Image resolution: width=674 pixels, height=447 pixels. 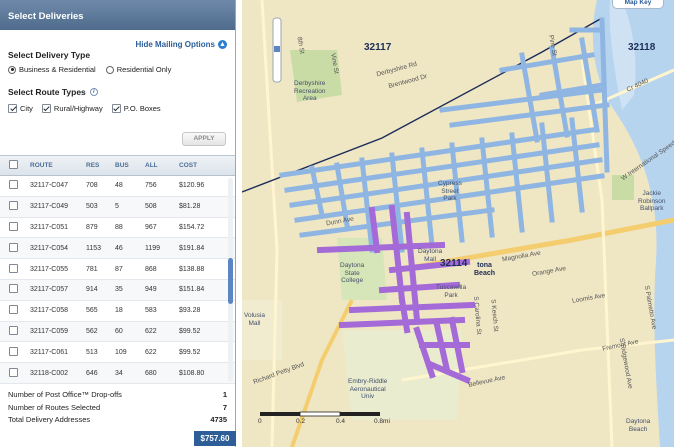 I want to click on cell-route: 32117-C061, so click(x=49, y=352).